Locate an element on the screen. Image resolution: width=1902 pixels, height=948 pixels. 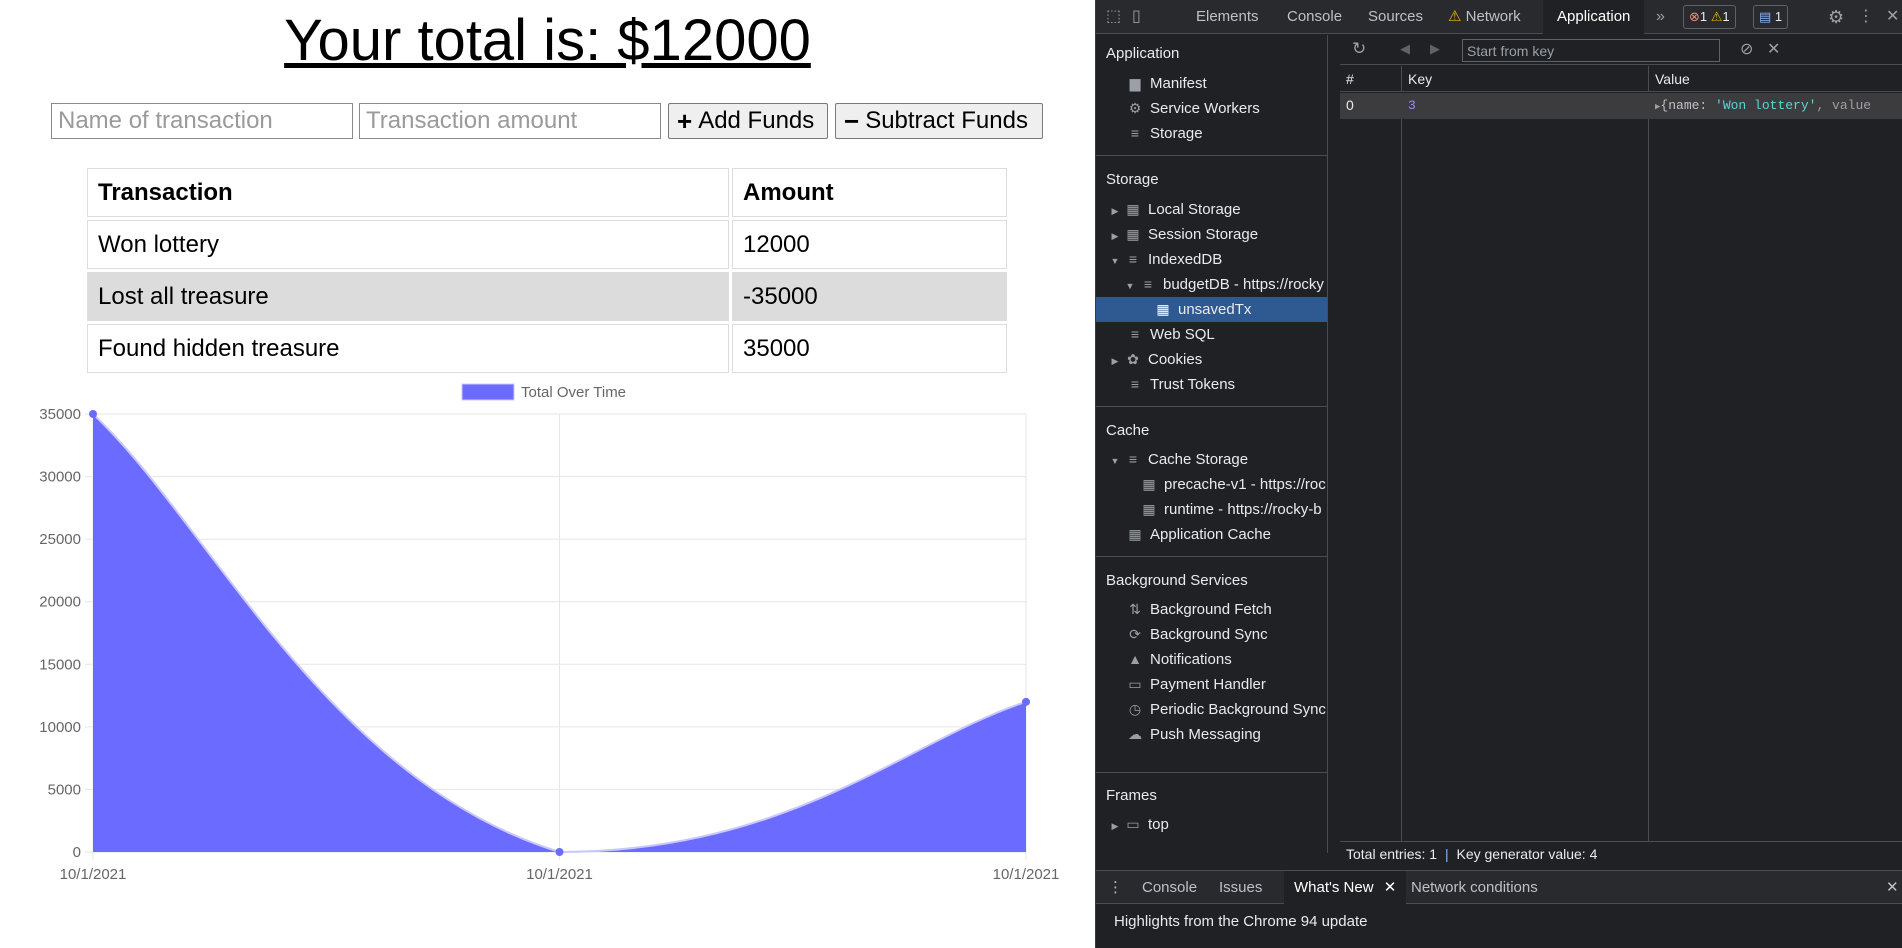
sidebar-label: Storage is located at coordinates (1176, 133).